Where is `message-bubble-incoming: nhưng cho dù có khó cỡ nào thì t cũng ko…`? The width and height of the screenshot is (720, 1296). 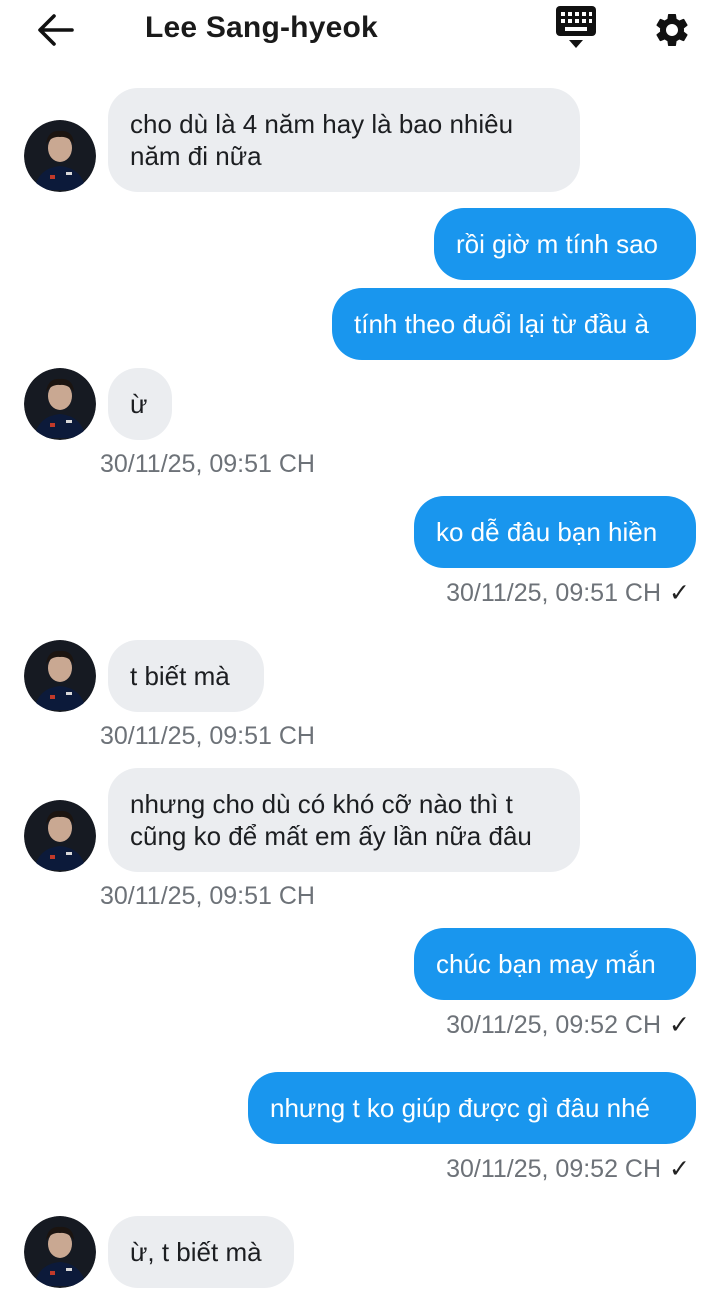 message-bubble-incoming: nhưng cho dù có khó cỡ nào thì t cũng ko… is located at coordinates (344, 820).